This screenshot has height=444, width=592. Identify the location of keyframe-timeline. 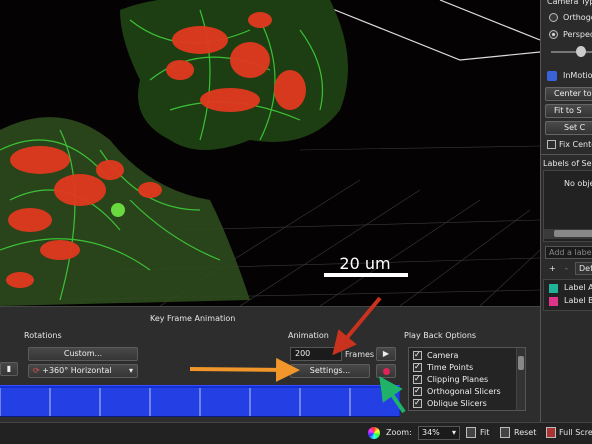
(200, 401).